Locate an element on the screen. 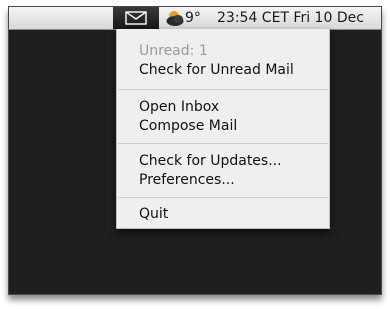  temperature-label: 9° is located at coordinates (193, 18).